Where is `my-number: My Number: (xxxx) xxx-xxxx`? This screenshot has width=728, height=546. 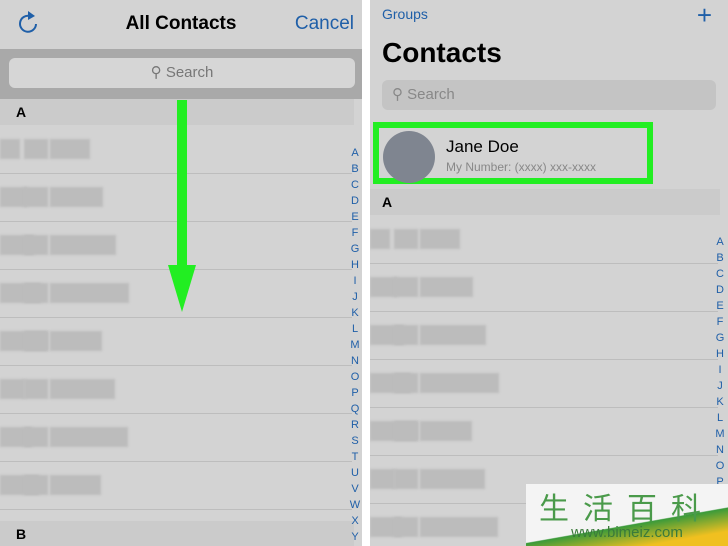
my-number: My Number: (xxxx) xxx-xxxx is located at coordinates (521, 167).